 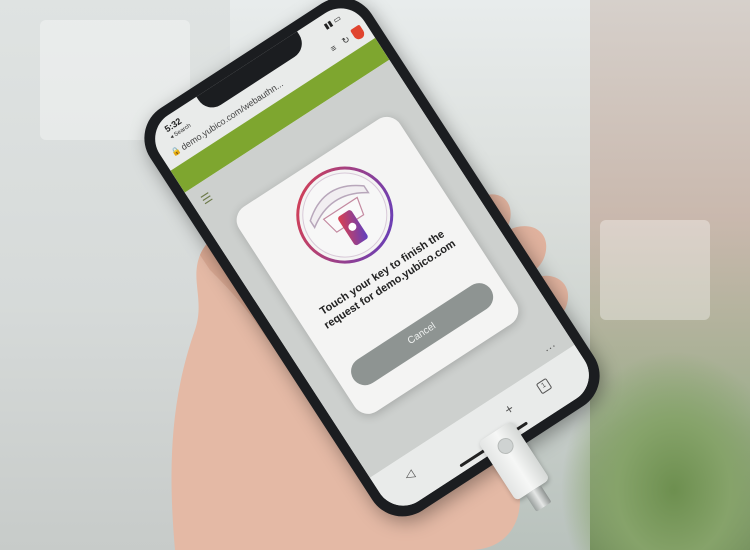 What do you see at coordinates (509, 409) in the screenshot?
I see `plus-icon: +` at bounding box center [509, 409].